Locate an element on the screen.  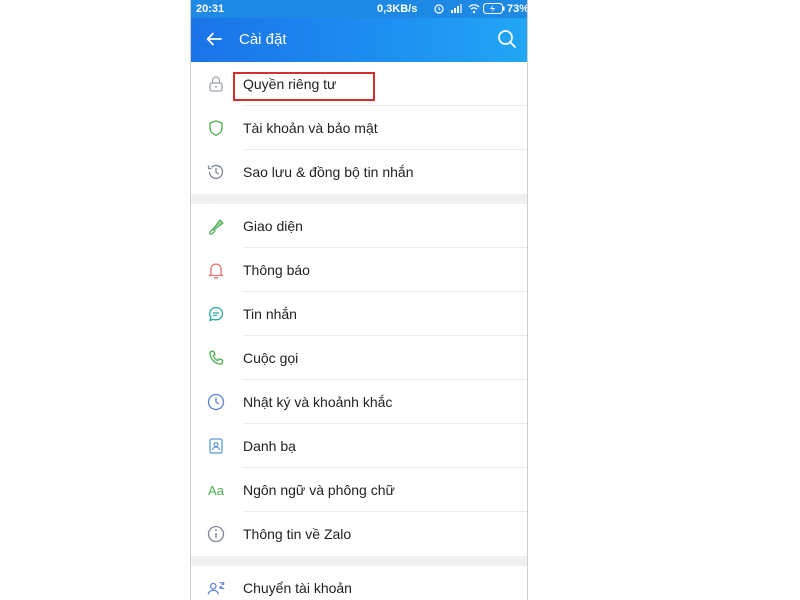
alarm-icon is located at coordinates (439, 9).